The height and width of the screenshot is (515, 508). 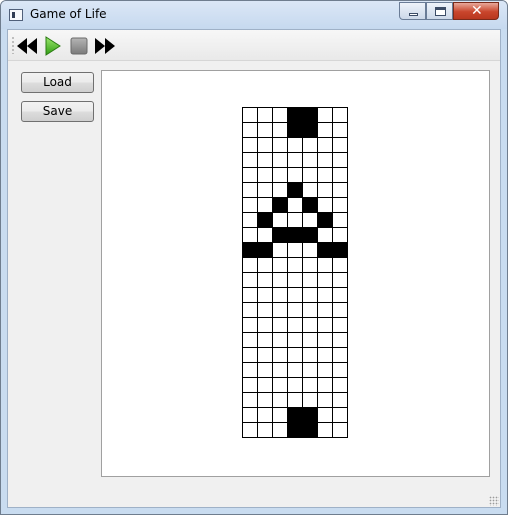 I want to click on maximize-button, so click(x=439, y=11).